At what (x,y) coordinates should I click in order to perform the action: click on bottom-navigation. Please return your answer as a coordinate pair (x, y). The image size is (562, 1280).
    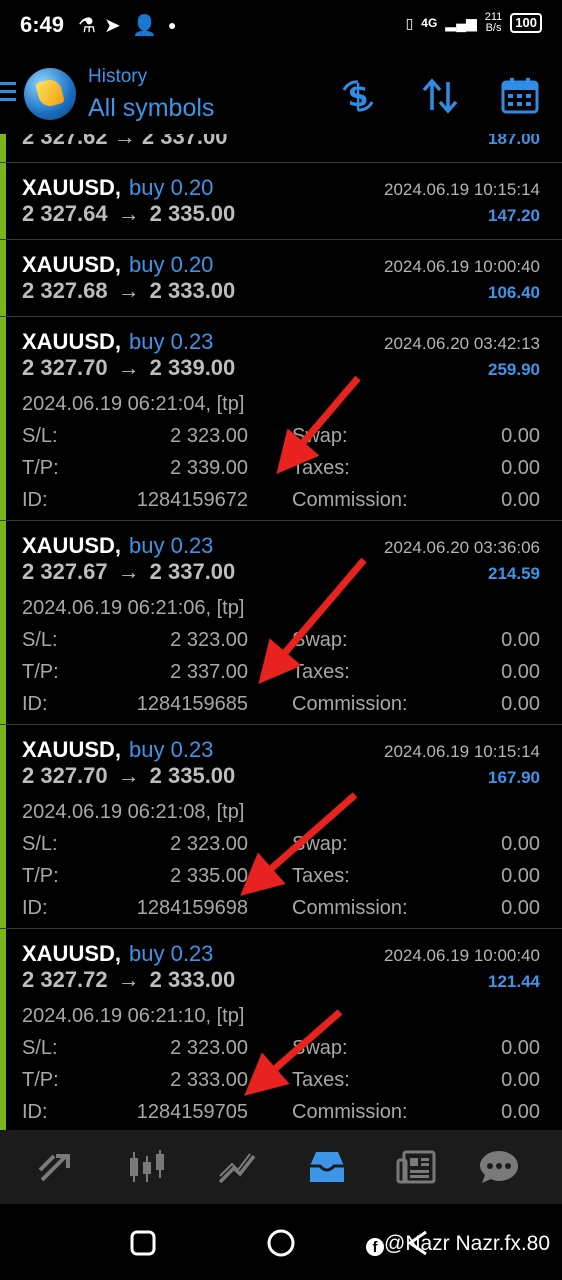
    Looking at the image, I should click on (281, 1167).